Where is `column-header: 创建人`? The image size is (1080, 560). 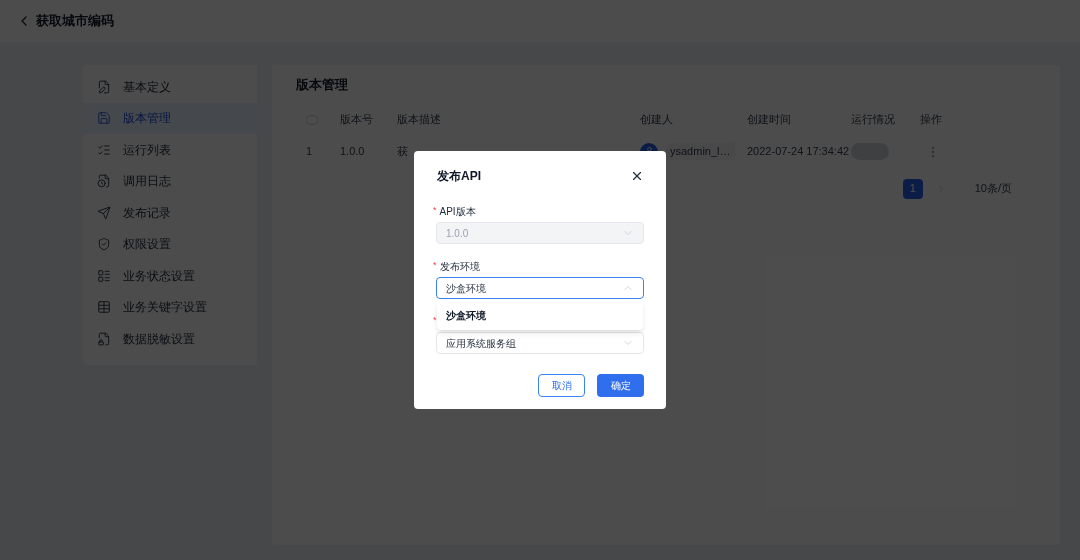
column-header: 创建人 is located at coordinates (656, 120).